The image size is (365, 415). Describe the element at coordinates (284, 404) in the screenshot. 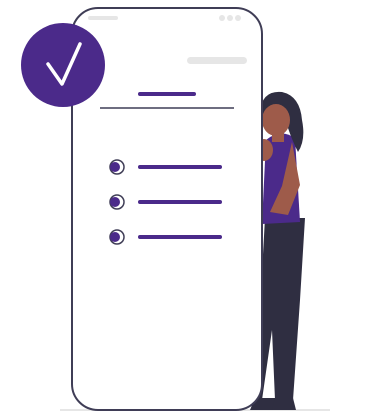

I see `person-shoe-right` at that location.